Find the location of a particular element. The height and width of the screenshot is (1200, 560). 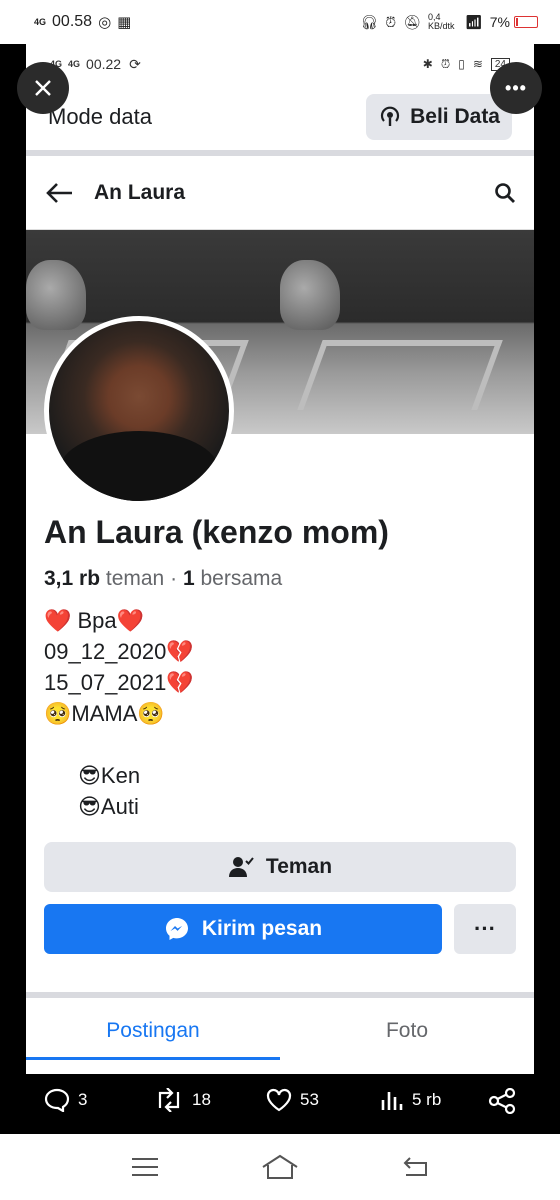

back-arrow-icon is located at coordinates (59, 193).